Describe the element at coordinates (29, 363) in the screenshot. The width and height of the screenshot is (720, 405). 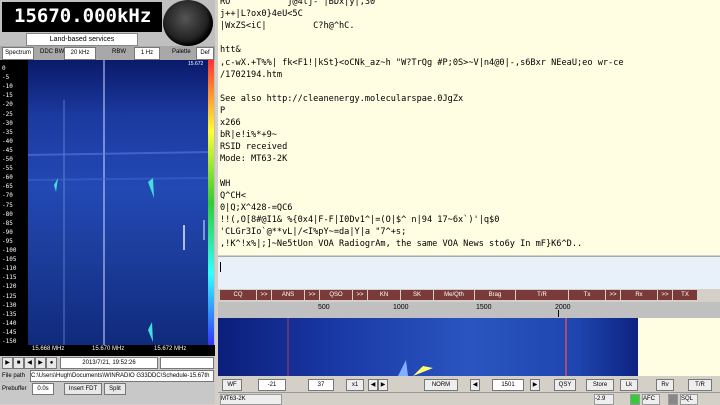
I see `rewind-icon: ◀` at that location.